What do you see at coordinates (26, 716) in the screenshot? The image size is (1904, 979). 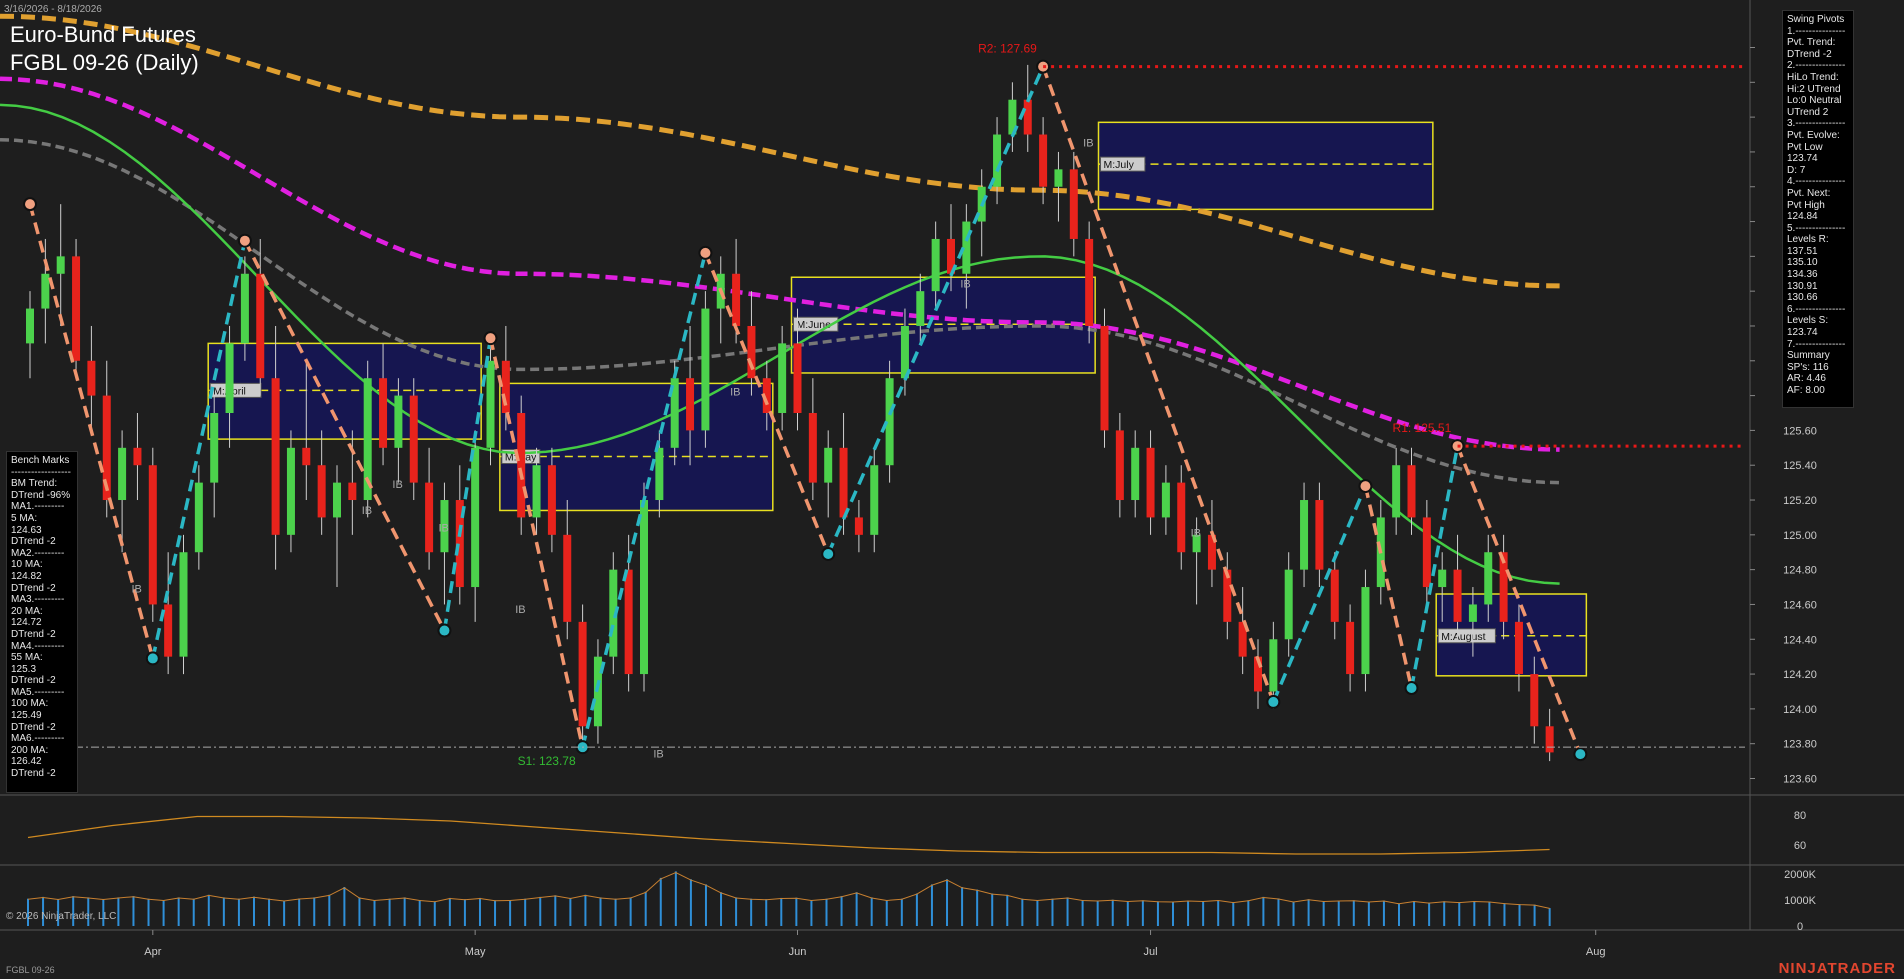 I see `bench-line: 125.49` at bounding box center [26, 716].